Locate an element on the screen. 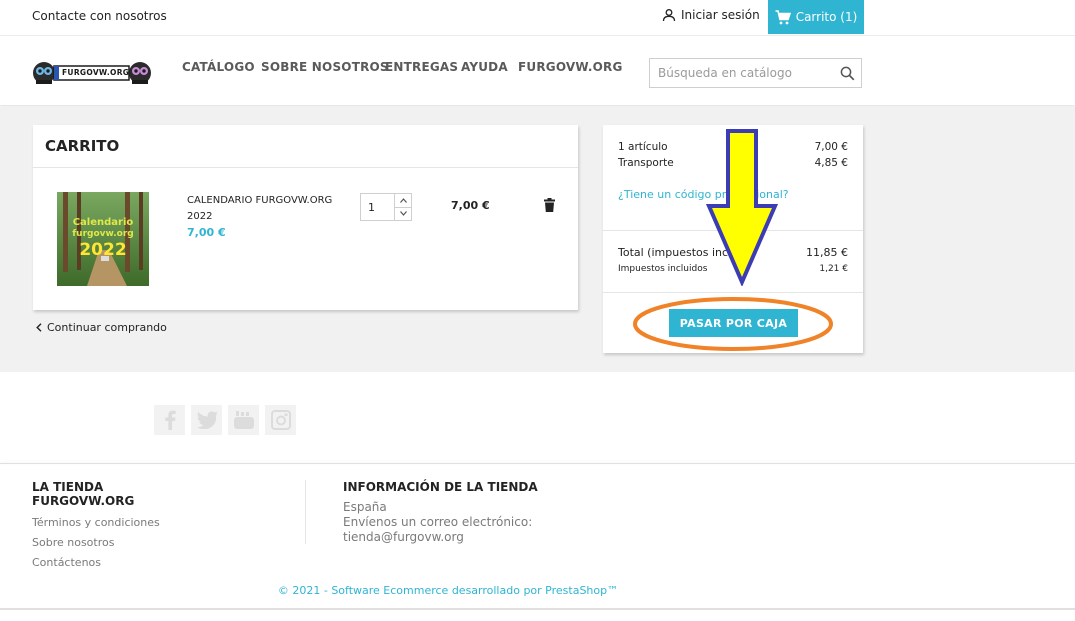 This screenshot has height=621, width=1075. summary-items-label: 1 artículo is located at coordinates (643, 147).